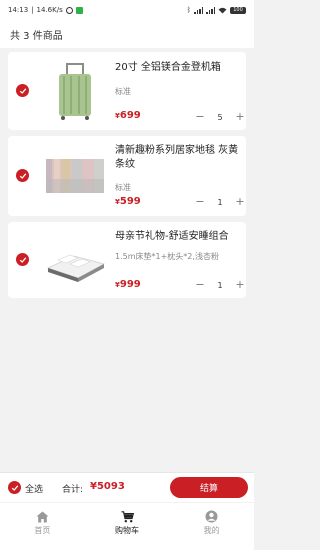 The image size is (320, 550). I want to click on select-all-label: 全选, so click(34, 488).